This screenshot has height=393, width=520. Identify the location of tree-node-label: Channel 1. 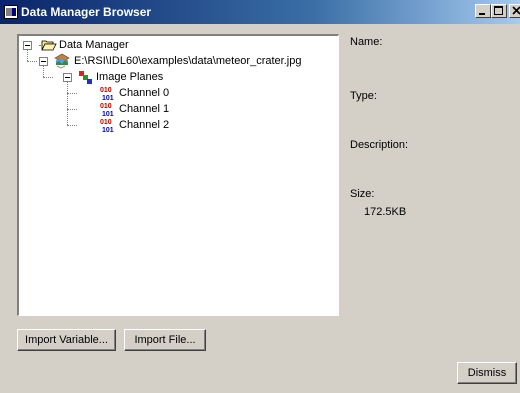
(144, 109).